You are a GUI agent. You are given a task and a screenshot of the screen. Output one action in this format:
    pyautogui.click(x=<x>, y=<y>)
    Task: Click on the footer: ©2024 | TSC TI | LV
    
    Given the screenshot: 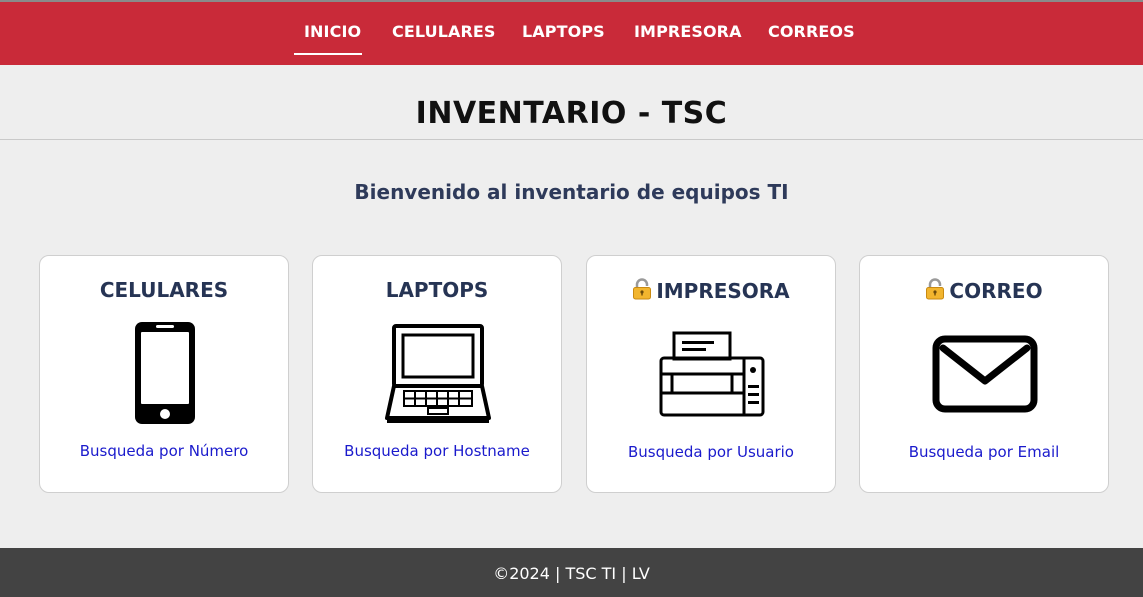 What is the action you would take?
    pyautogui.click(x=571, y=572)
    